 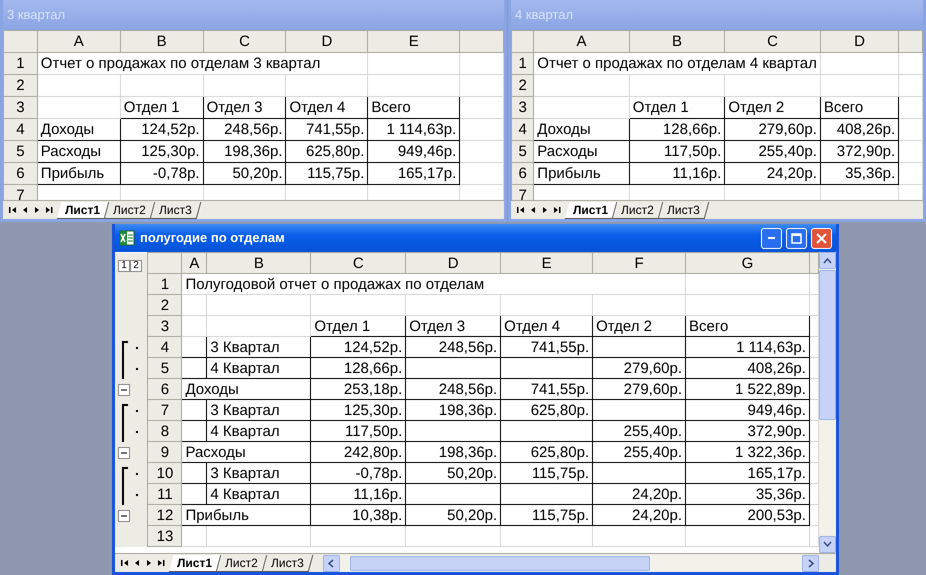 I want to click on table-cell: 128,66р., so click(x=677, y=129).